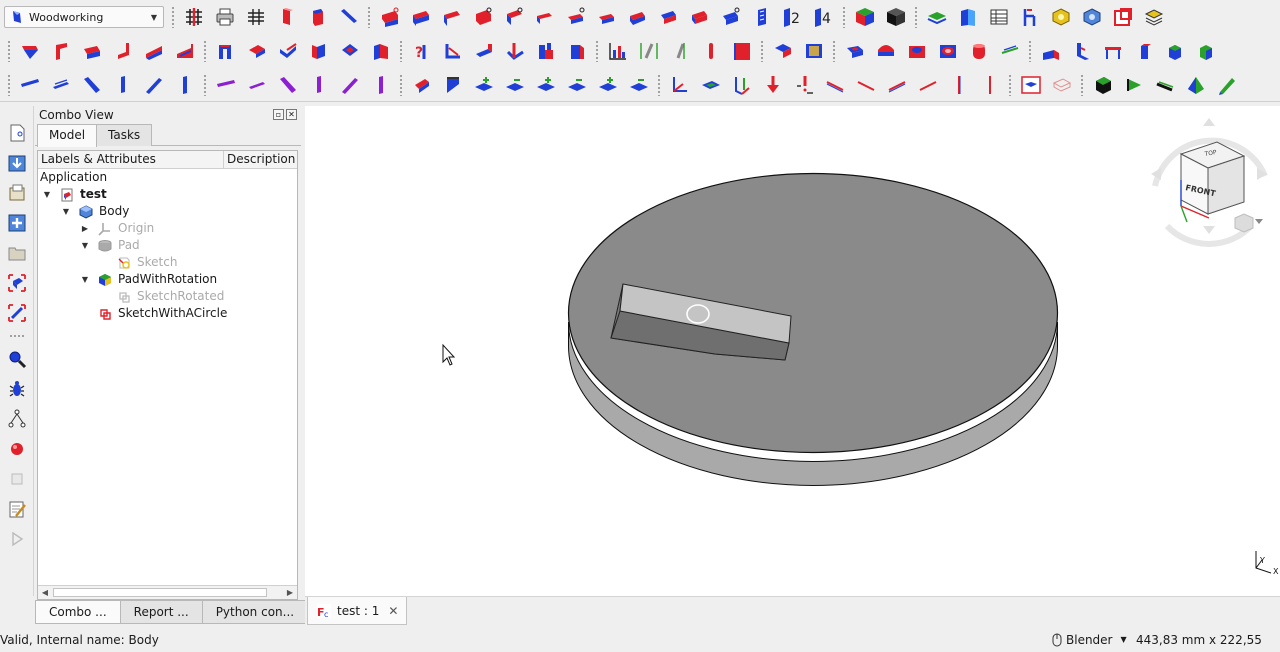 The height and width of the screenshot is (652, 1280). Describe the element at coordinates (483, 51) in the screenshot. I see `magic-c-icon` at that location.